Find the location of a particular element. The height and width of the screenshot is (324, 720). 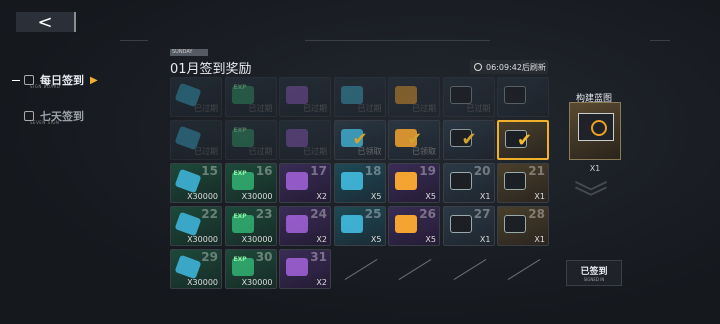

day-number: 19 is located at coordinates (427, 171).